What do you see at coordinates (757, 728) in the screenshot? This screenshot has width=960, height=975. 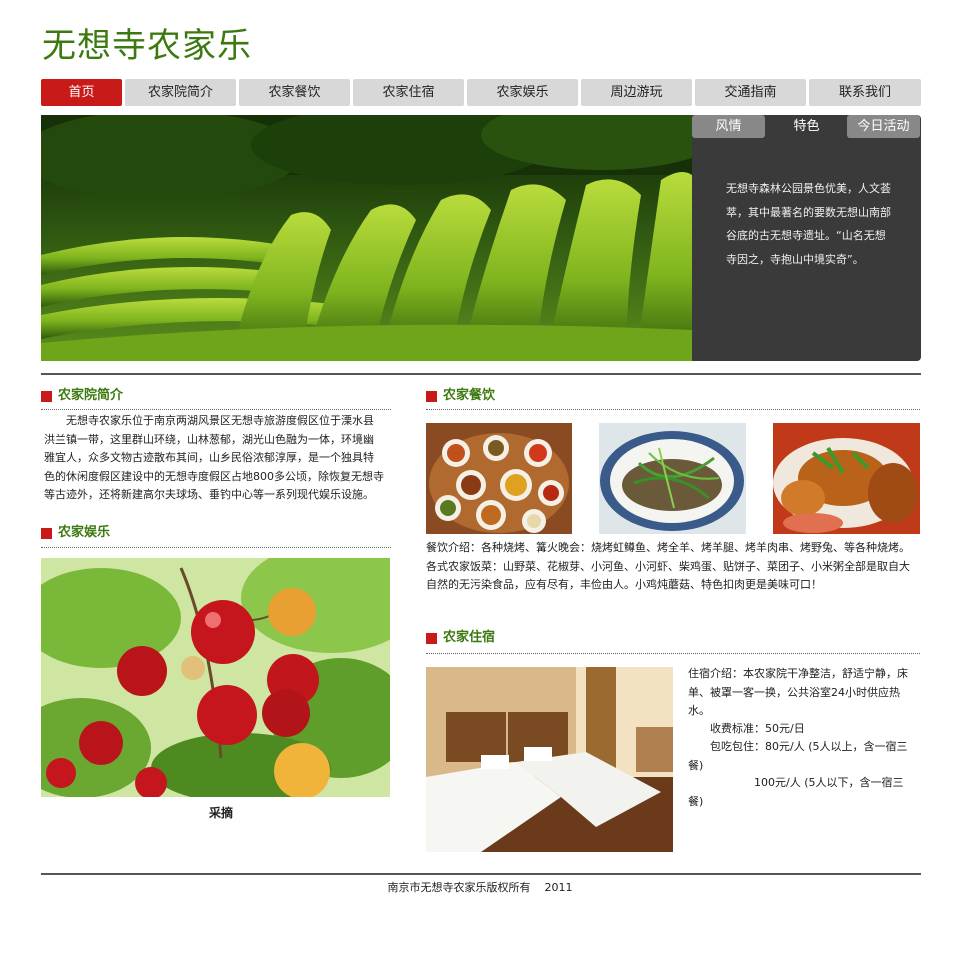 I see `lodging-fee-text: 收费标准：50元/日` at bounding box center [757, 728].